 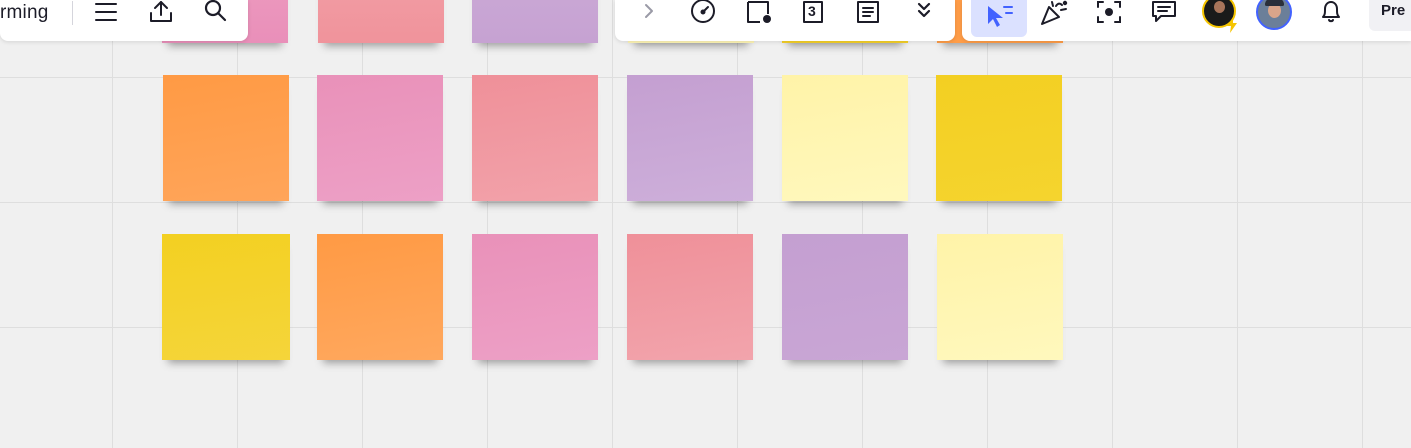 What do you see at coordinates (924, 11) in the screenshot?
I see `chevrons-down-icon` at bounding box center [924, 11].